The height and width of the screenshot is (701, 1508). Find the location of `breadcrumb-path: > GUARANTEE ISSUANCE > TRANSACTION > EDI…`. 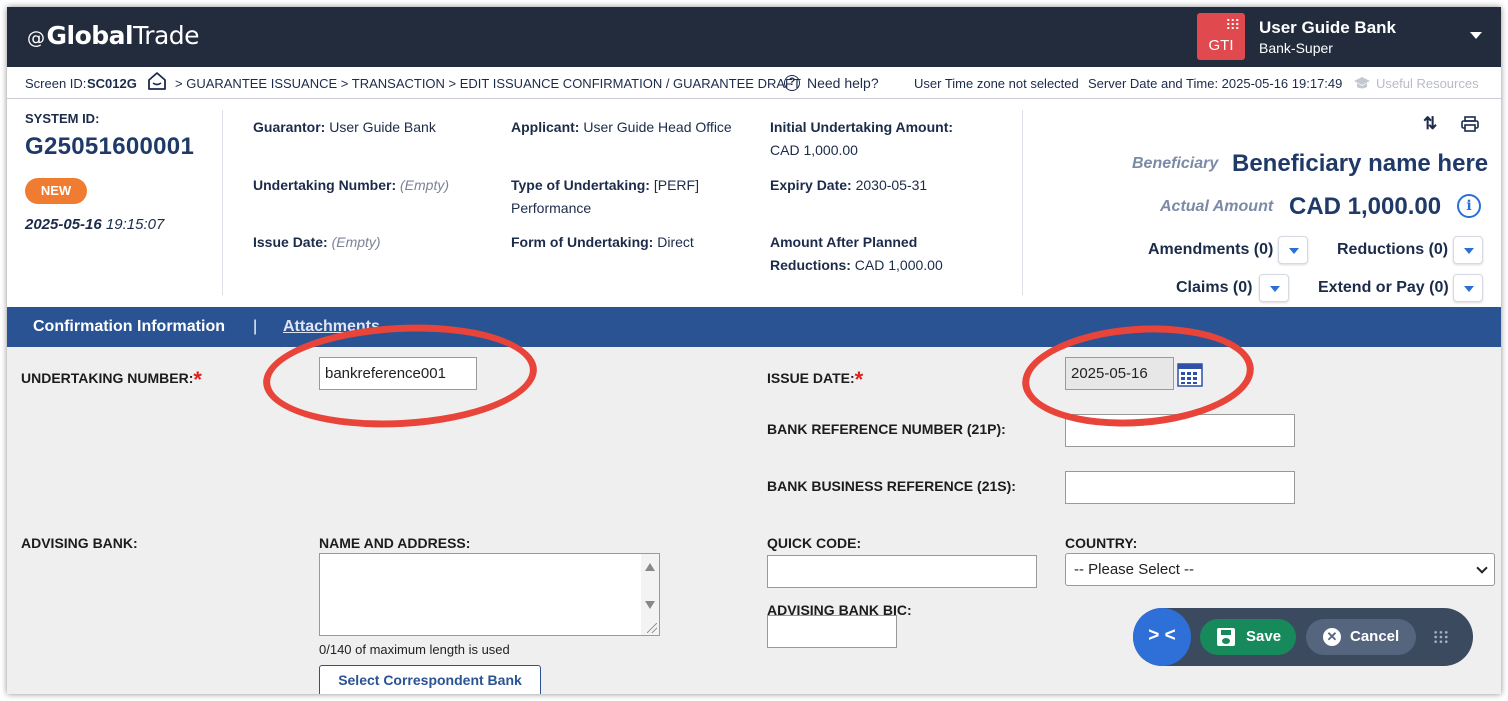

breadcrumb-path: > GUARANTEE ISSUANCE > TRANSACTION > EDI… is located at coordinates (488, 83).